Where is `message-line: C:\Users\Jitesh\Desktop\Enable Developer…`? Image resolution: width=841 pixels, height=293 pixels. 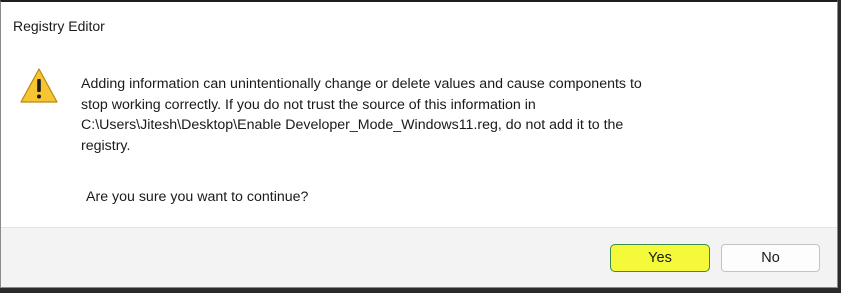 message-line: C:\Users\Jitesh\Desktop\Enable Developer… is located at coordinates (352, 125).